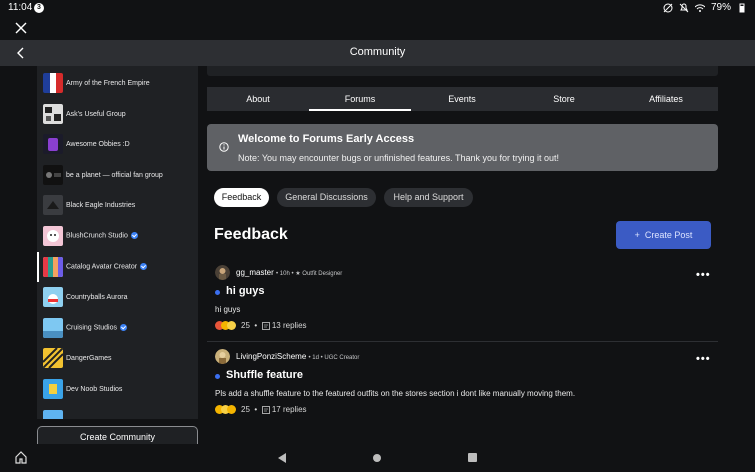 The width and height of the screenshot is (755, 472). I want to click on system-nav-bar, so click(377, 458).